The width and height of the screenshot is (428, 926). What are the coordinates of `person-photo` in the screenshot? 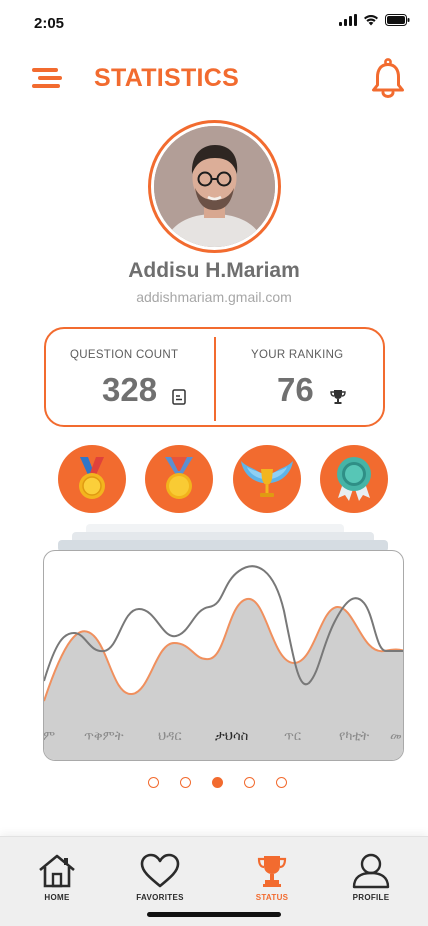 It's located at (214, 186).